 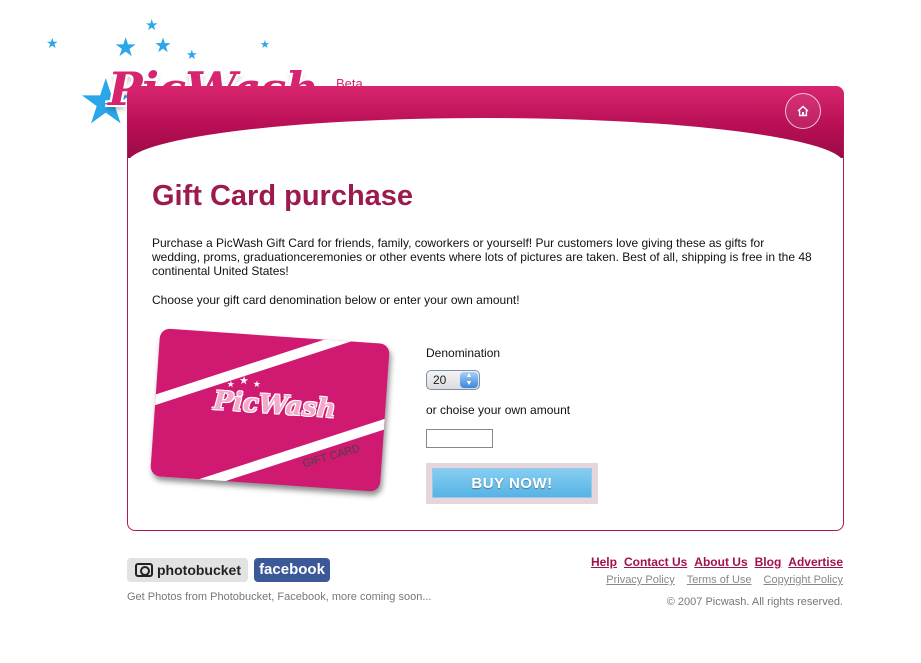 What do you see at coordinates (720, 562) in the screenshot?
I see `footer-link-about-us: About Us` at bounding box center [720, 562].